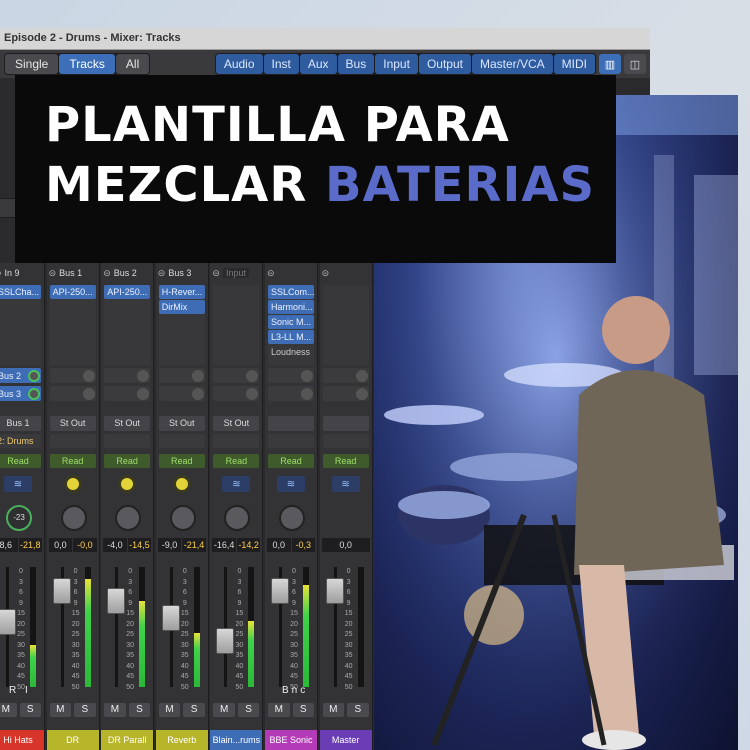 This screenshot has width=750, height=750. What do you see at coordinates (444, 64) in the screenshot?
I see `filter-output: Output` at bounding box center [444, 64].